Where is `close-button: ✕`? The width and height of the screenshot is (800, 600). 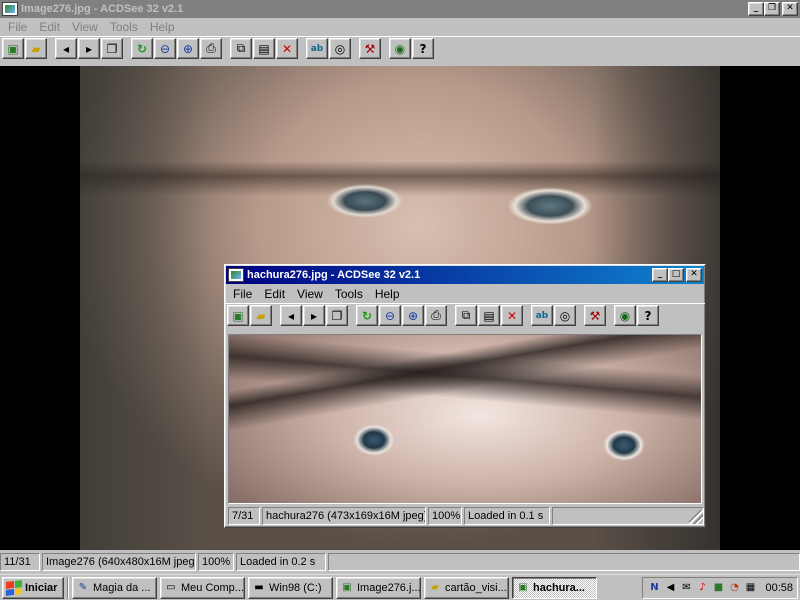 close-button: ✕ is located at coordinates (790, 9).